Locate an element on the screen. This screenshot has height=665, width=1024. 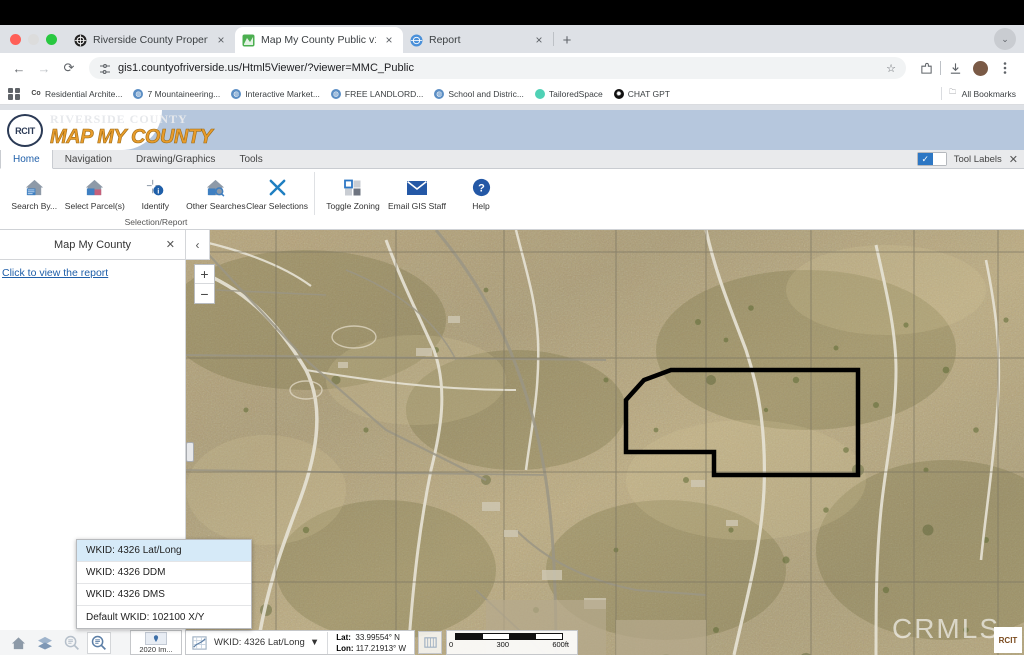
rcit-logo: RCIT is located at coordinates (25, 130).